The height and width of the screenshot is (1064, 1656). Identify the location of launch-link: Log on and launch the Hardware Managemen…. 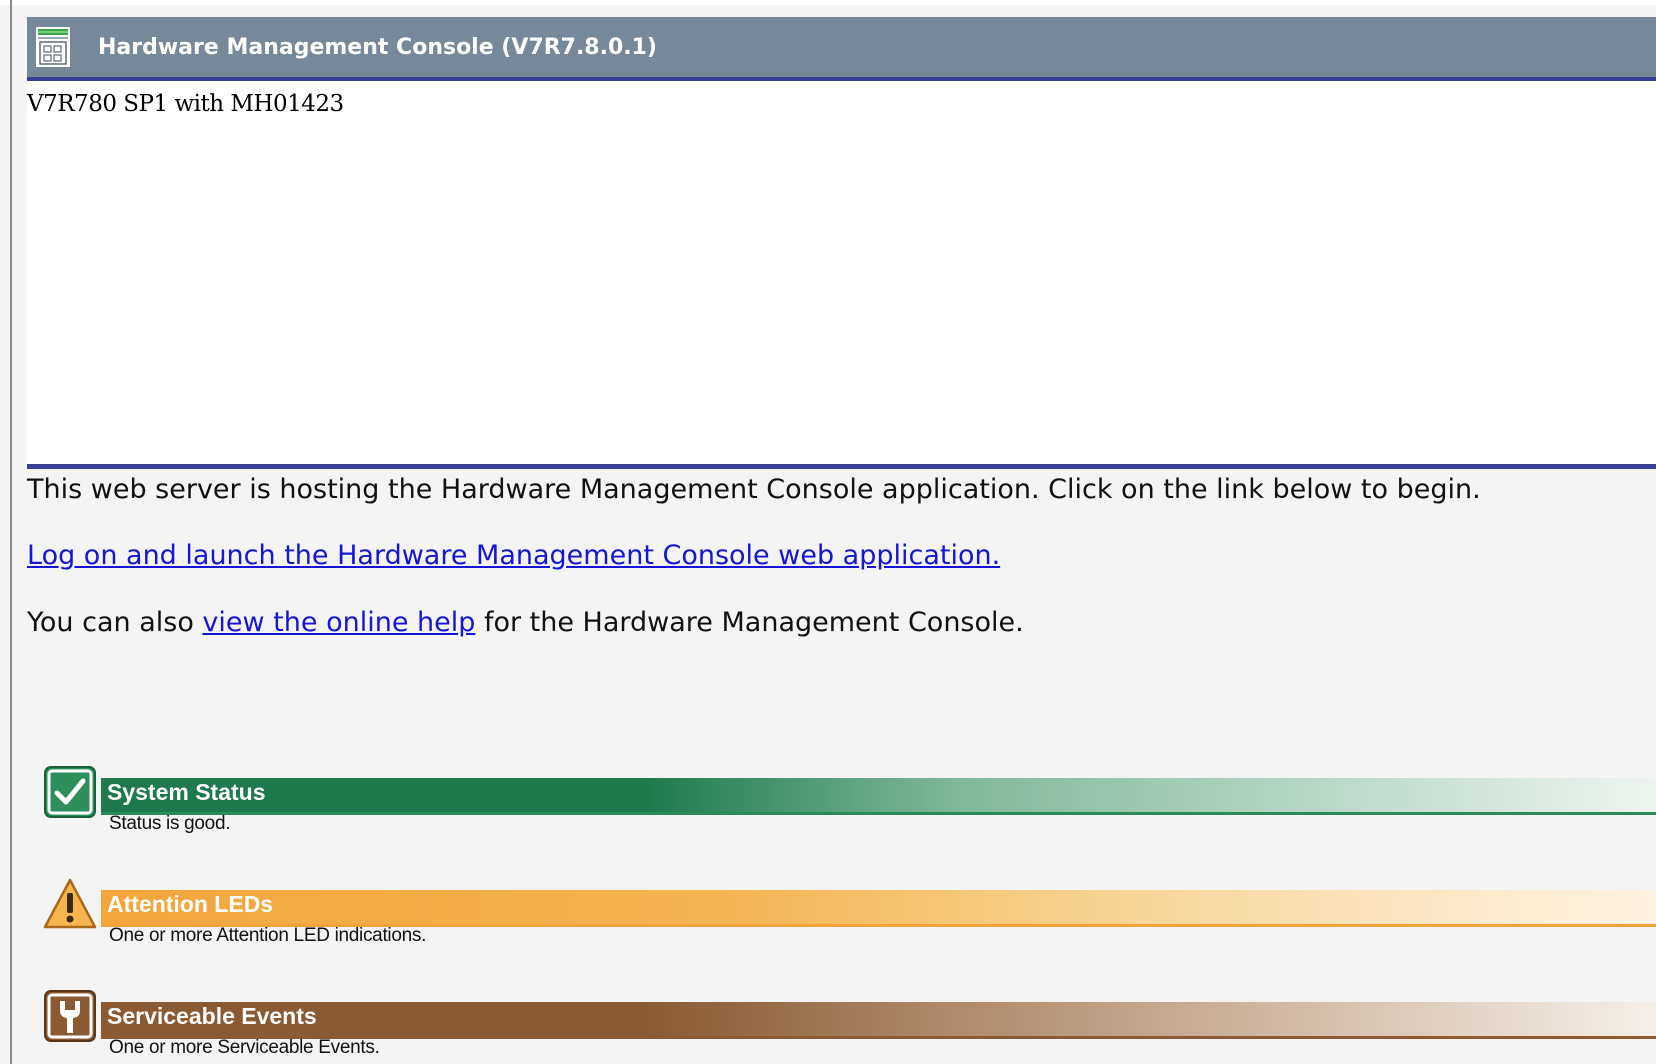
(513, 555).